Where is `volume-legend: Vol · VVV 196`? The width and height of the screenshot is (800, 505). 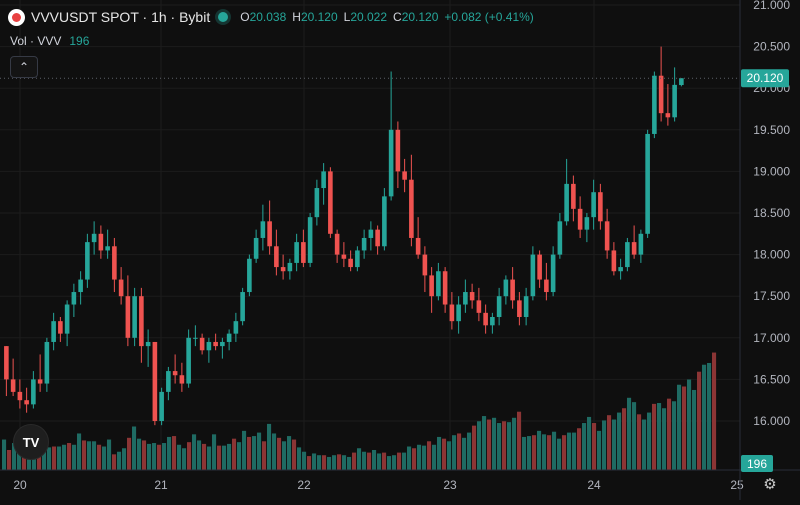 volume-legend: Vol · VVV 196 is located at coordinates (49, 41).